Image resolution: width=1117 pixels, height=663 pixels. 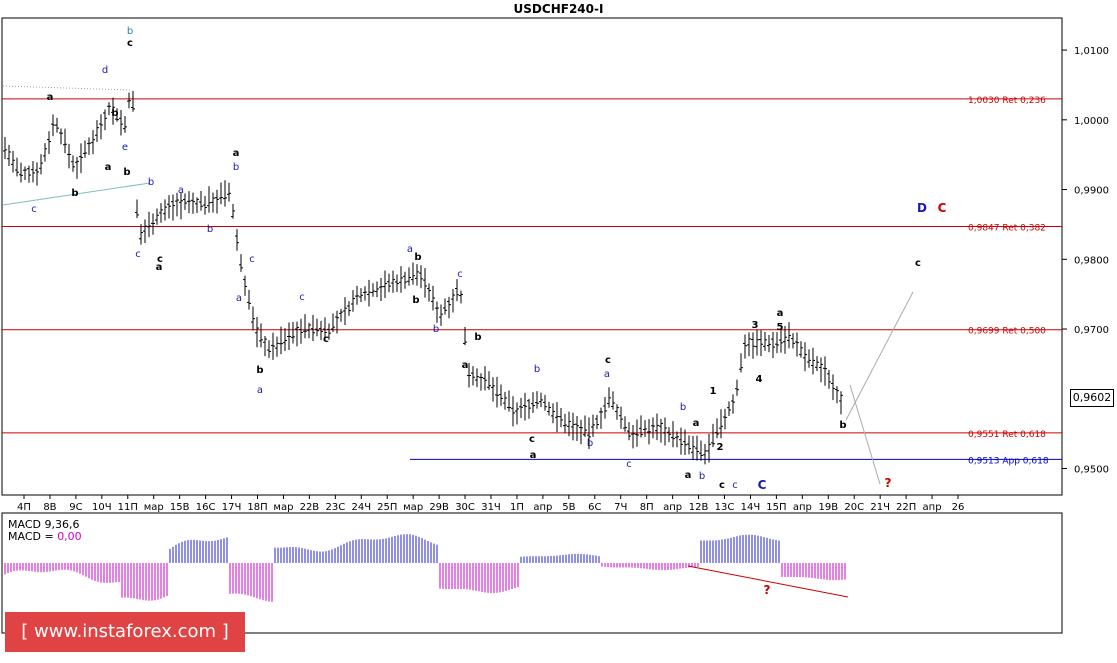 What do you see at coordinates (125, 632) in the screenshot?
I see `watermark-logo: [ www.instaforex.com ]` at bounding box center [125, 632].